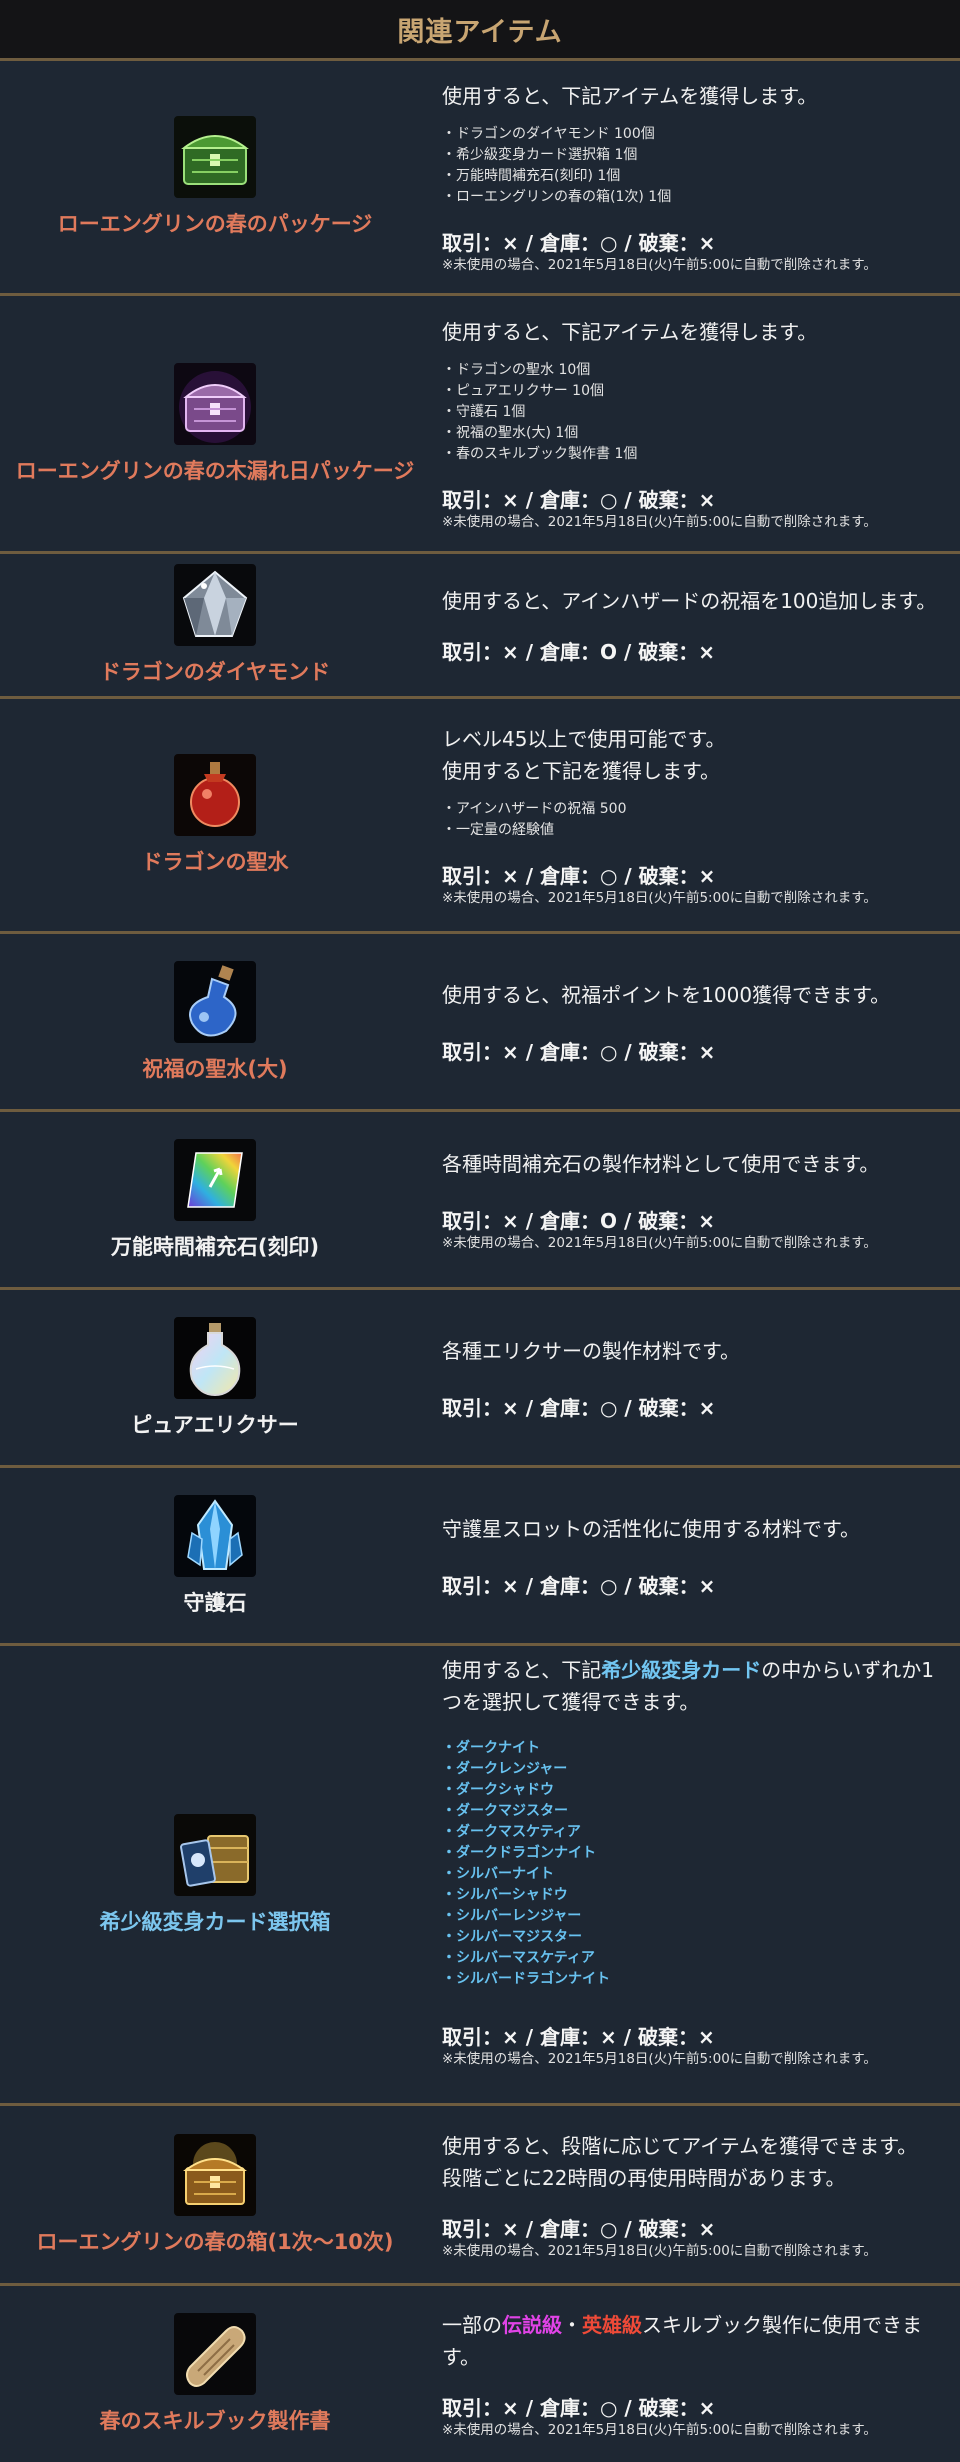 The width and height of the screenshot is (960, 2462). I want to click on list-item: ・ダークシャドウ, so click(498, 1790).